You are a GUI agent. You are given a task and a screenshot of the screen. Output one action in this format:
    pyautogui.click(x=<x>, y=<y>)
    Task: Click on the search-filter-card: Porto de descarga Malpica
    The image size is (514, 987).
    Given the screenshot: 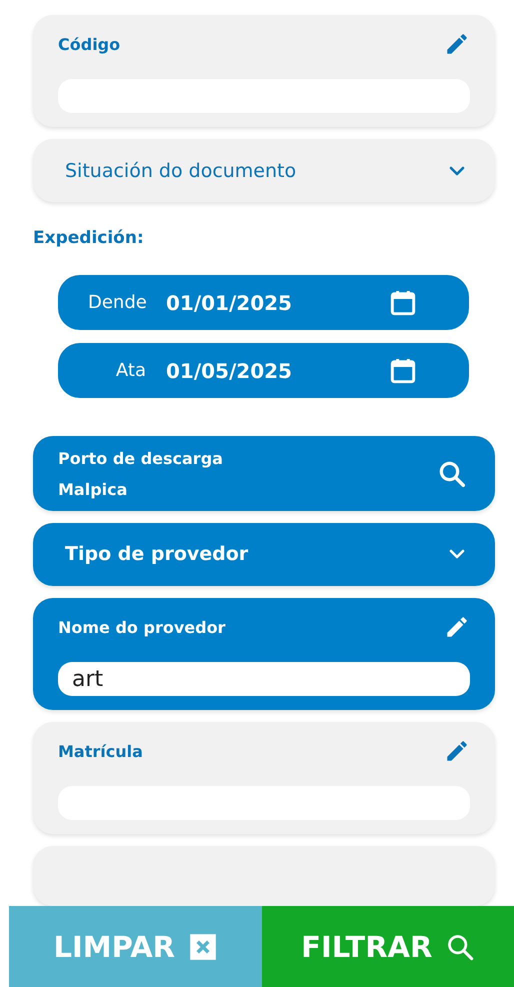 What is the action you would take?
    pyautogui.click(x=264, y=473)
    